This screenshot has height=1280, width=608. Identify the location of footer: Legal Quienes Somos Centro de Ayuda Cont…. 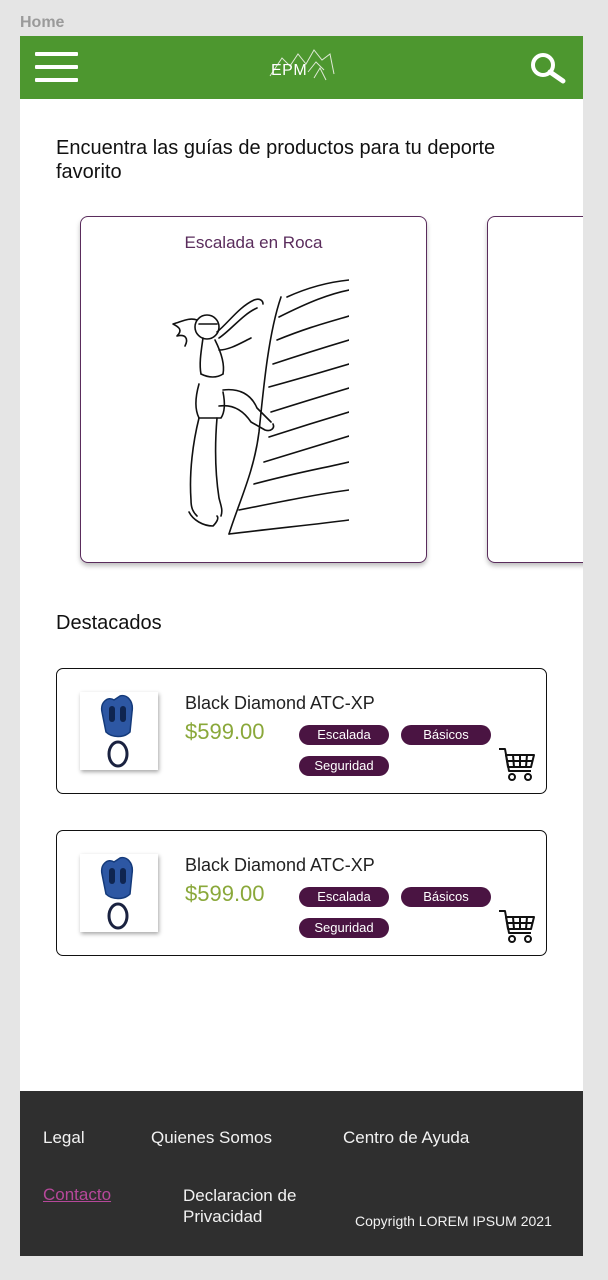
(301, 1173).